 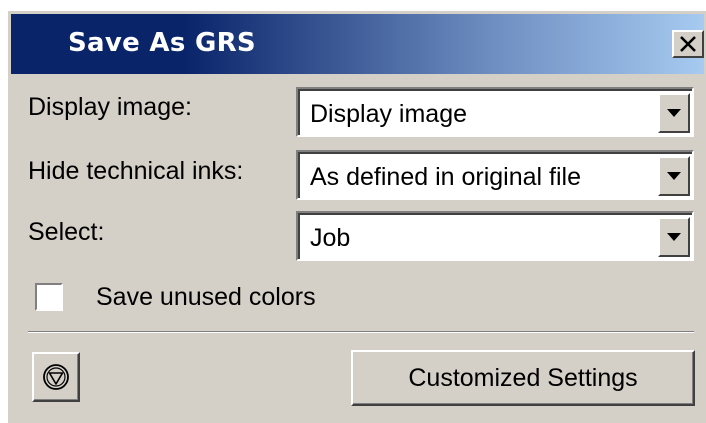 I want to click on preset-icon-button, so click(x=56, y=377).